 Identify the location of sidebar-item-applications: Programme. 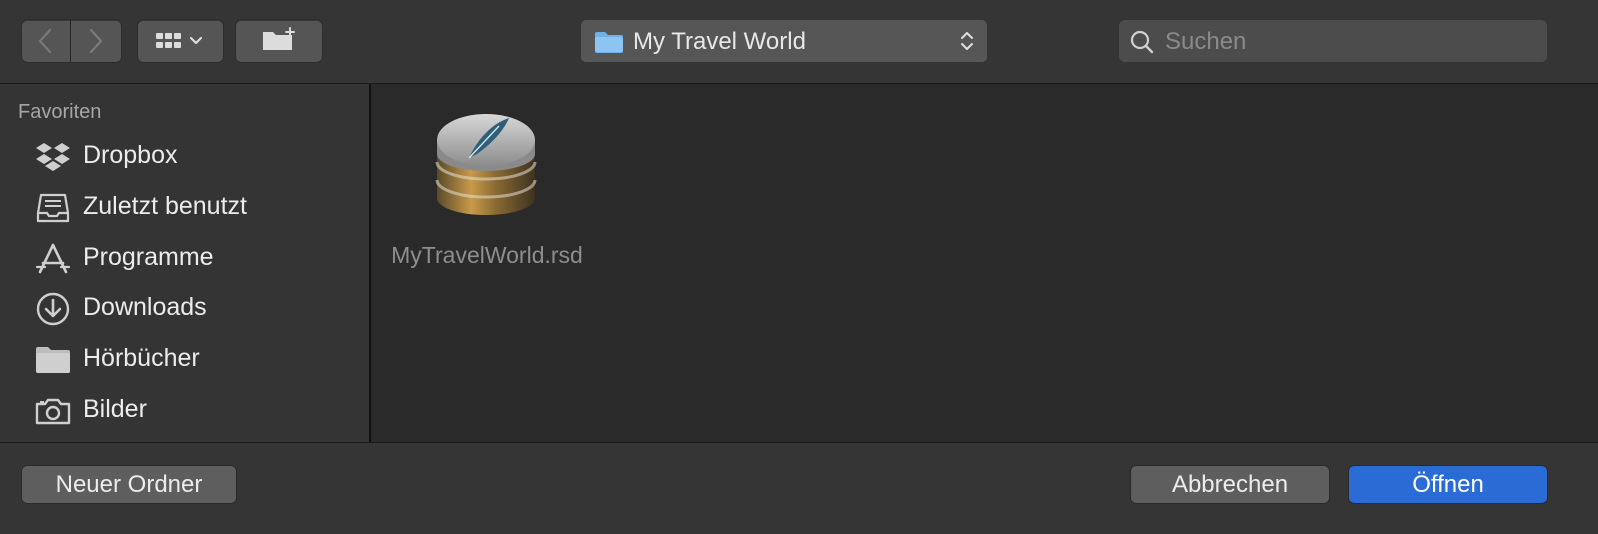
(184, 258).